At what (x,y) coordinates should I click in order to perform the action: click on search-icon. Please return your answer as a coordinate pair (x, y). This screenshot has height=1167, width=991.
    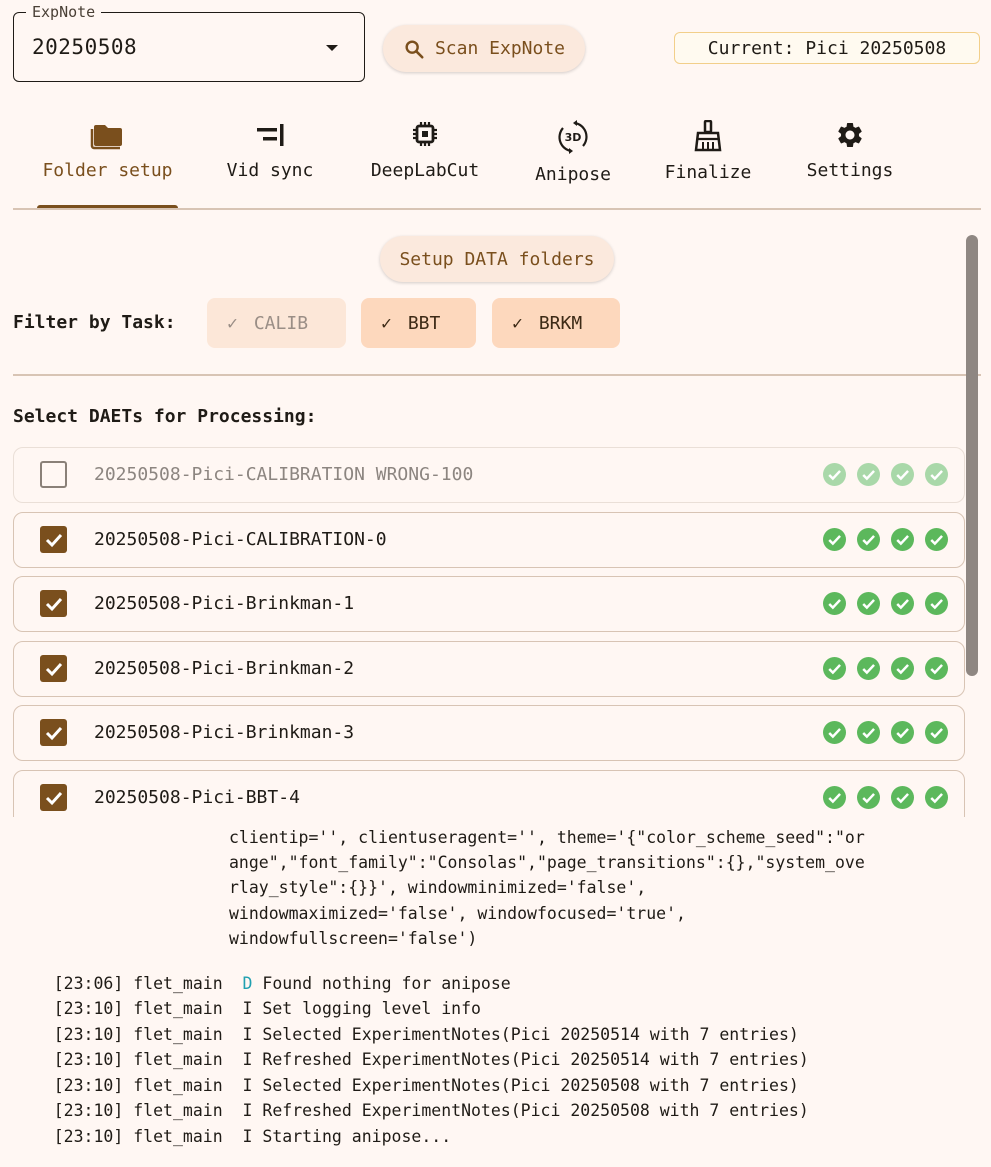
    Looking at the image, I should click on (414, 49).